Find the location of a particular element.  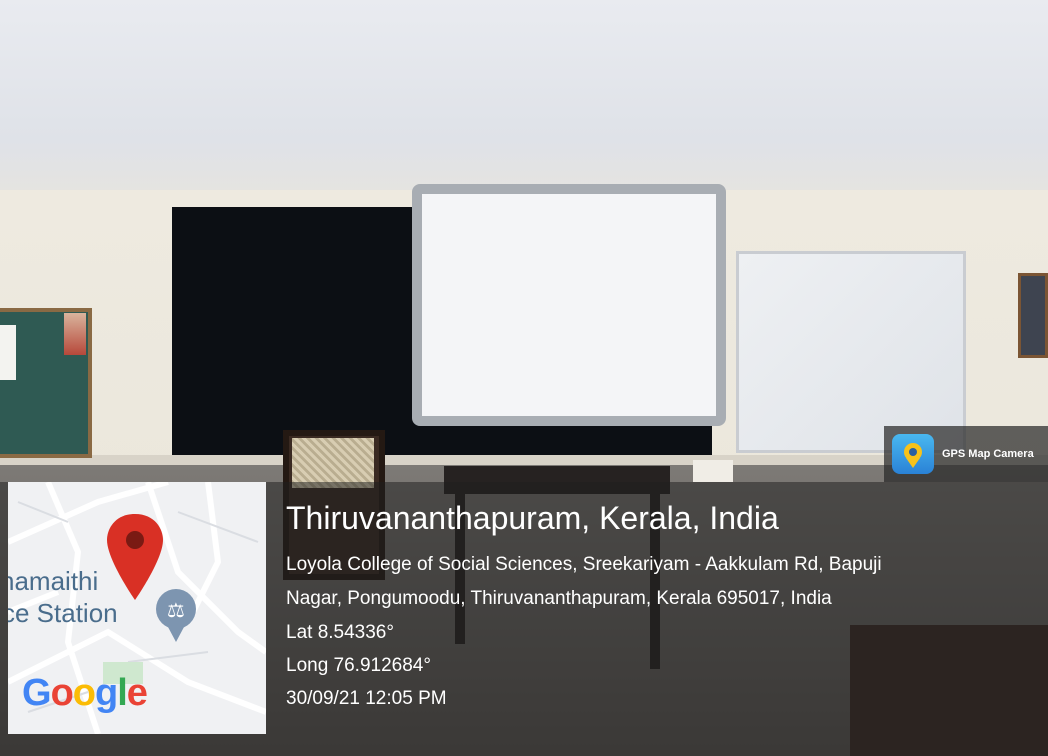

wall-picture is located at coordinates (1033, 315).